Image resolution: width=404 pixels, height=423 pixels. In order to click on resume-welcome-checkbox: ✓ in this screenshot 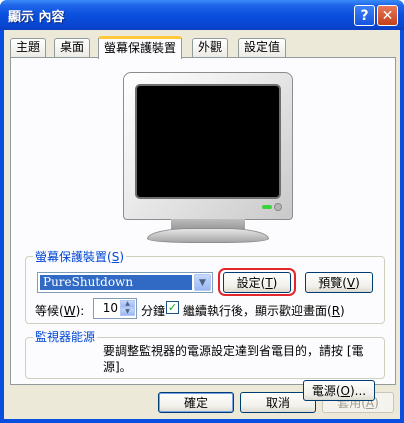, I will do `click(172, 307)`.